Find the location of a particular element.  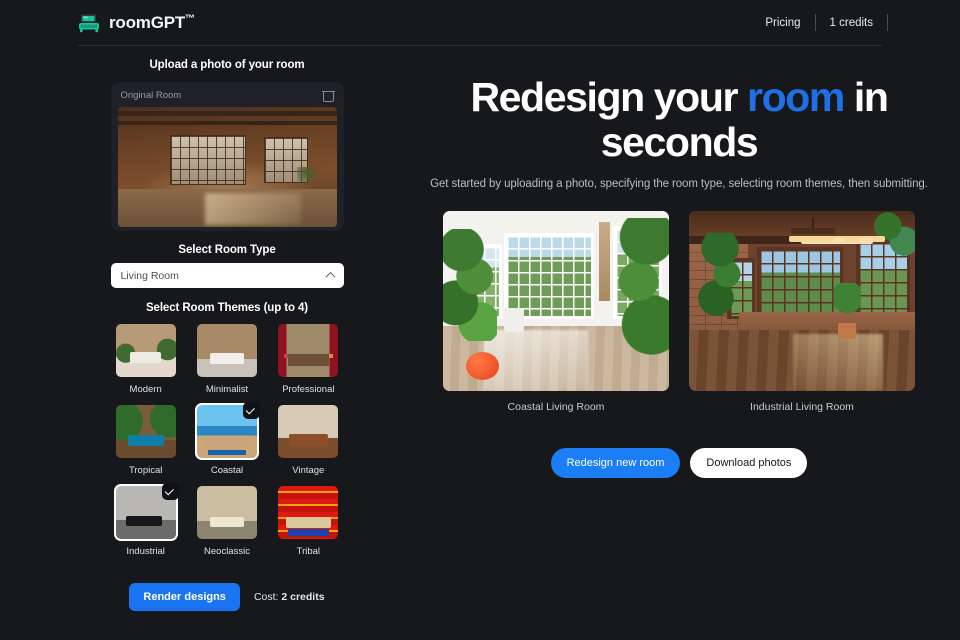

room-type-select-wrap: Living Room is located at coordinates (227, 275).